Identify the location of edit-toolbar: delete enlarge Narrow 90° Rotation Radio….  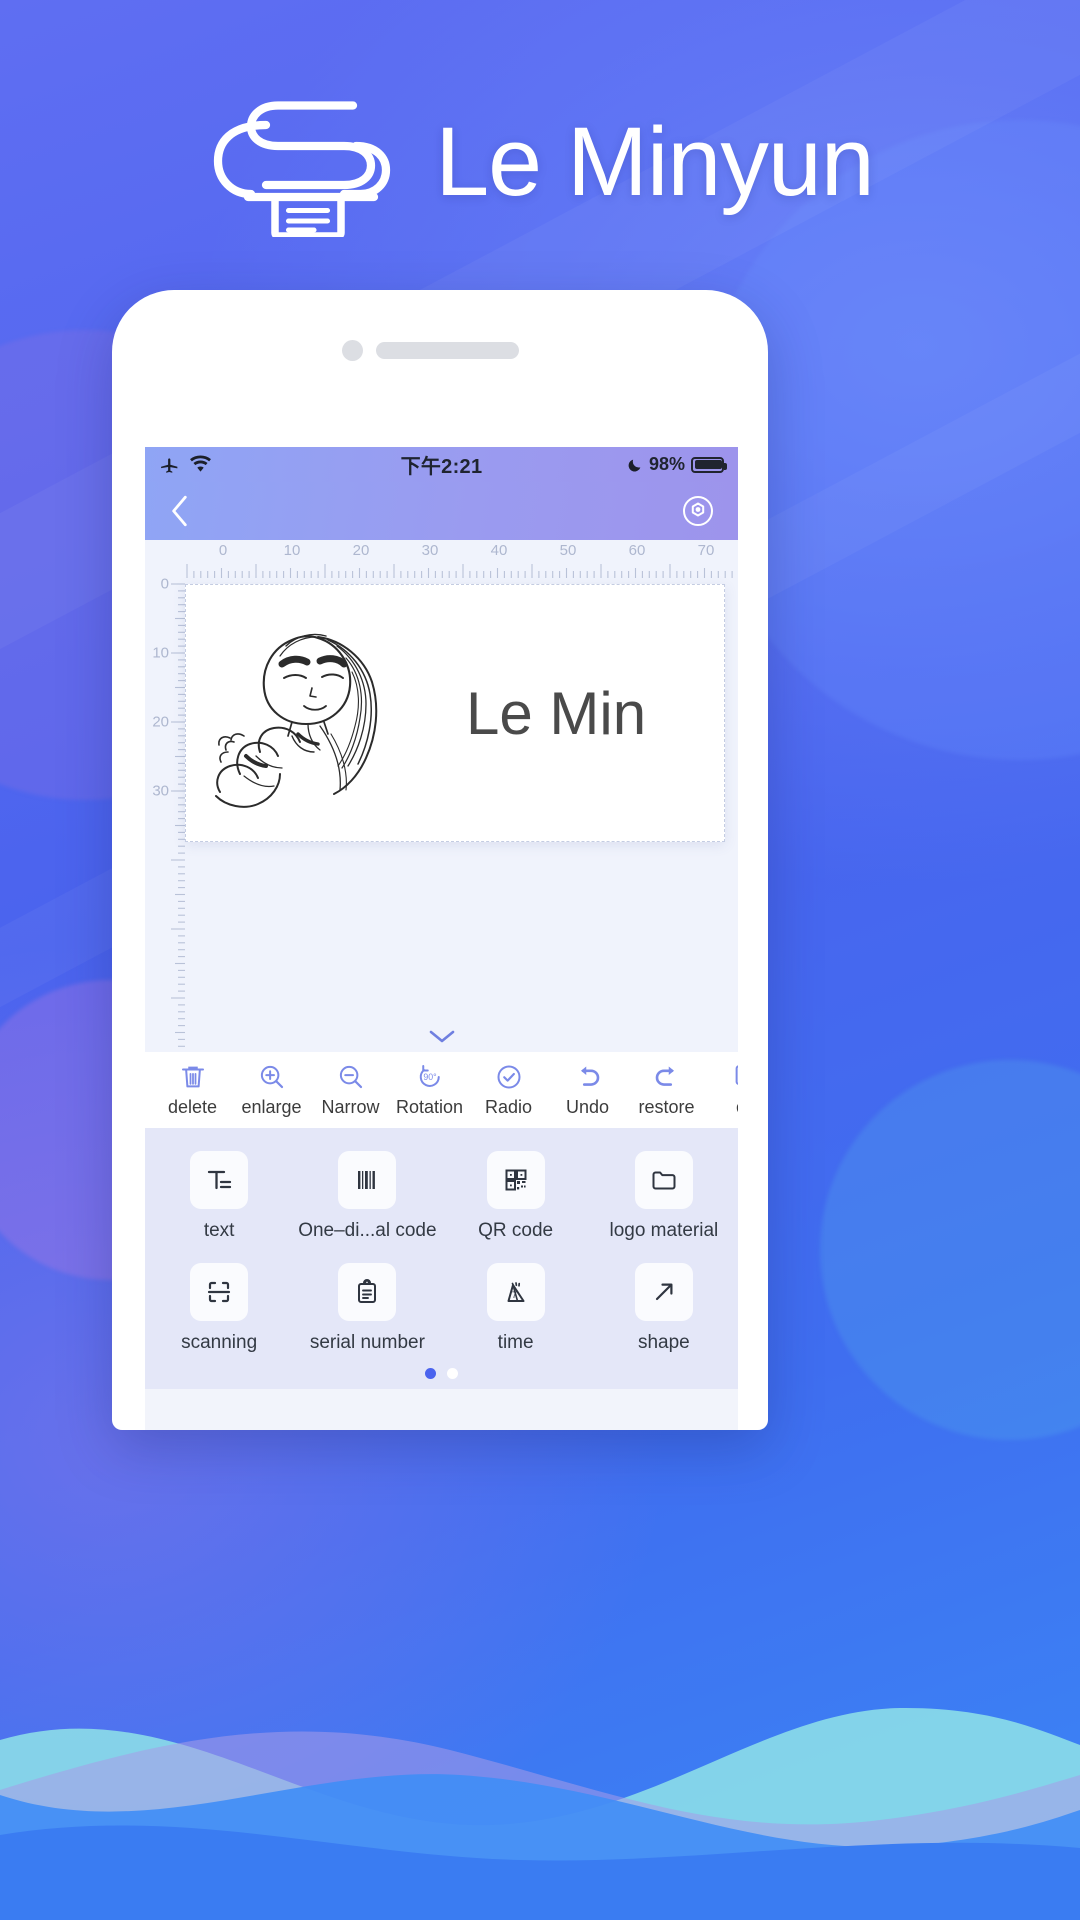
(441, 1090).